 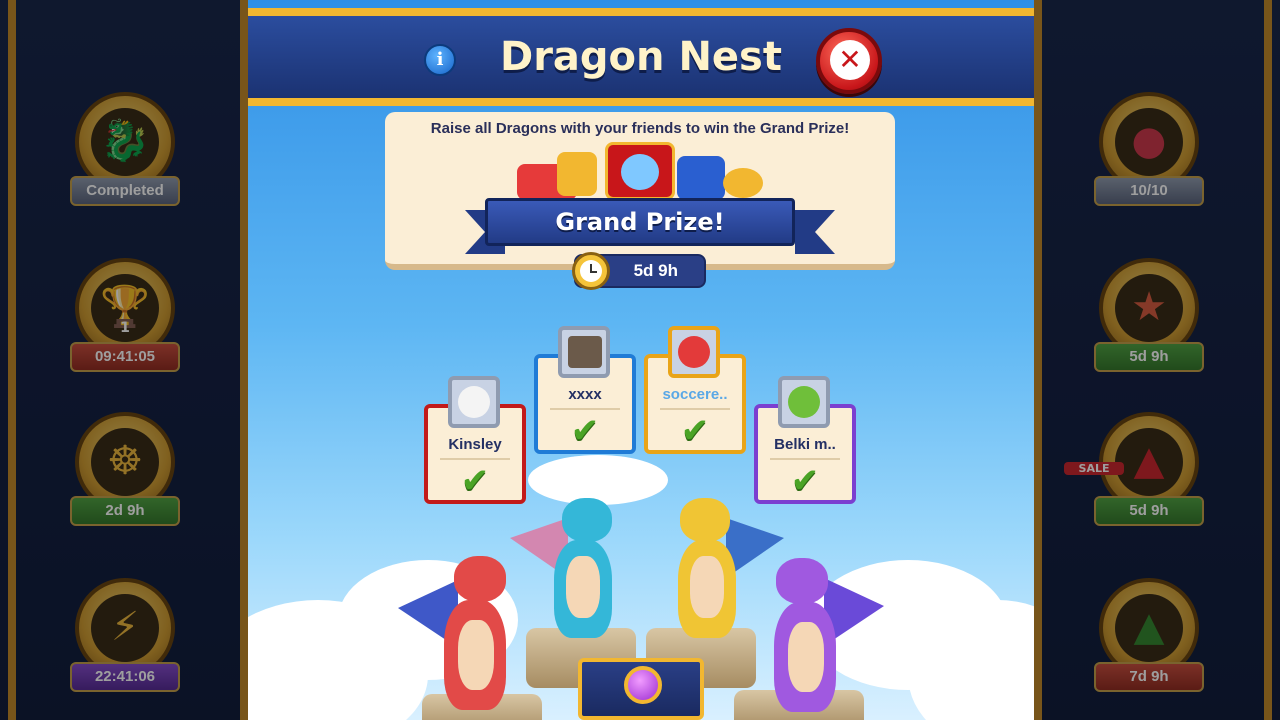 What do you see at coordinates (1149, 307) in the screenshot?
I see `star-key-icon: ★` at bounding box center [1149, 307].